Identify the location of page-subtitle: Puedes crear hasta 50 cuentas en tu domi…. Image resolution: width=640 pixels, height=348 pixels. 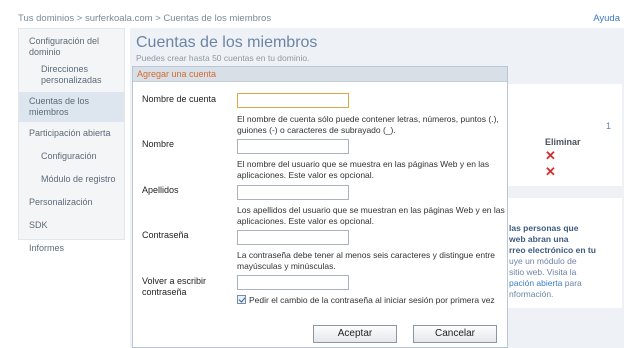
(223, 58).